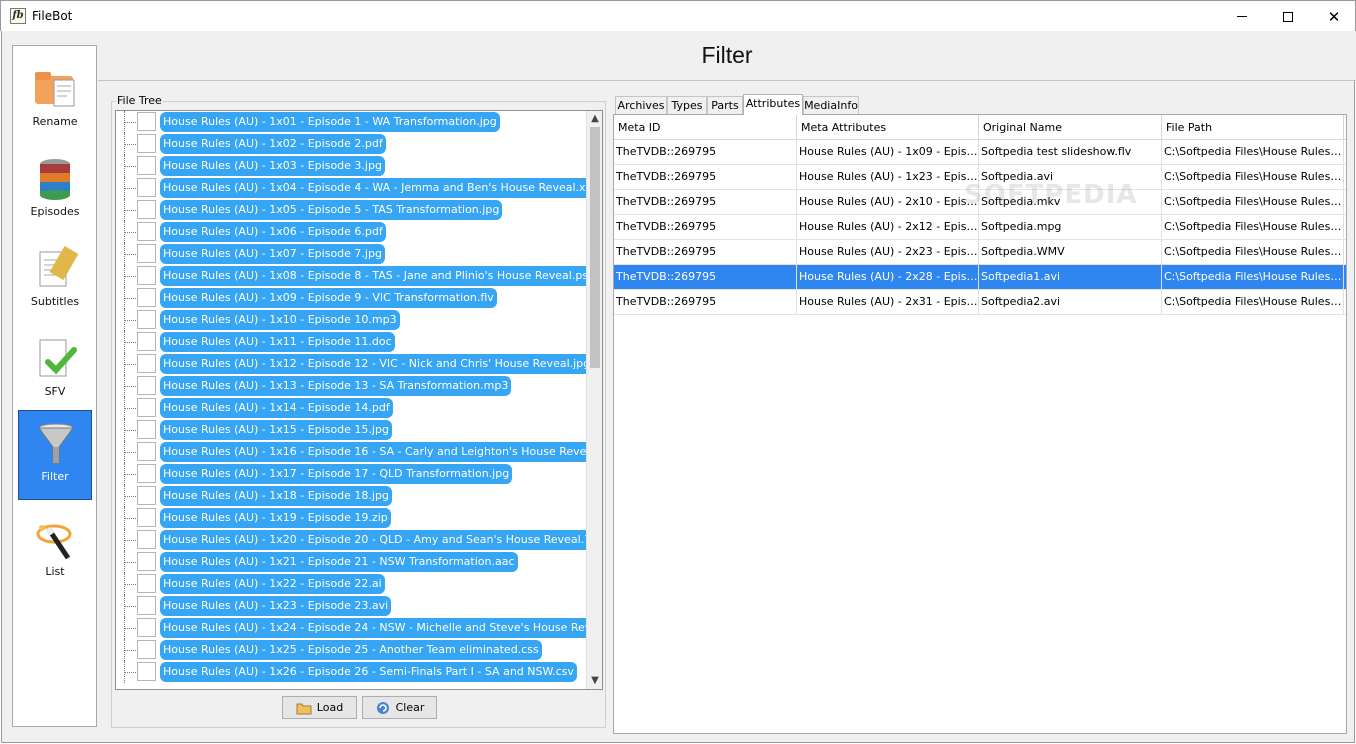 This screenshot has width=1356, height=744. What do you see at coordinates (351, 430) in the screenshot?
I see `tree-row: House Rules (AU) - 1x15 - Episode 15.jpg` at bounding box center [351, 430].